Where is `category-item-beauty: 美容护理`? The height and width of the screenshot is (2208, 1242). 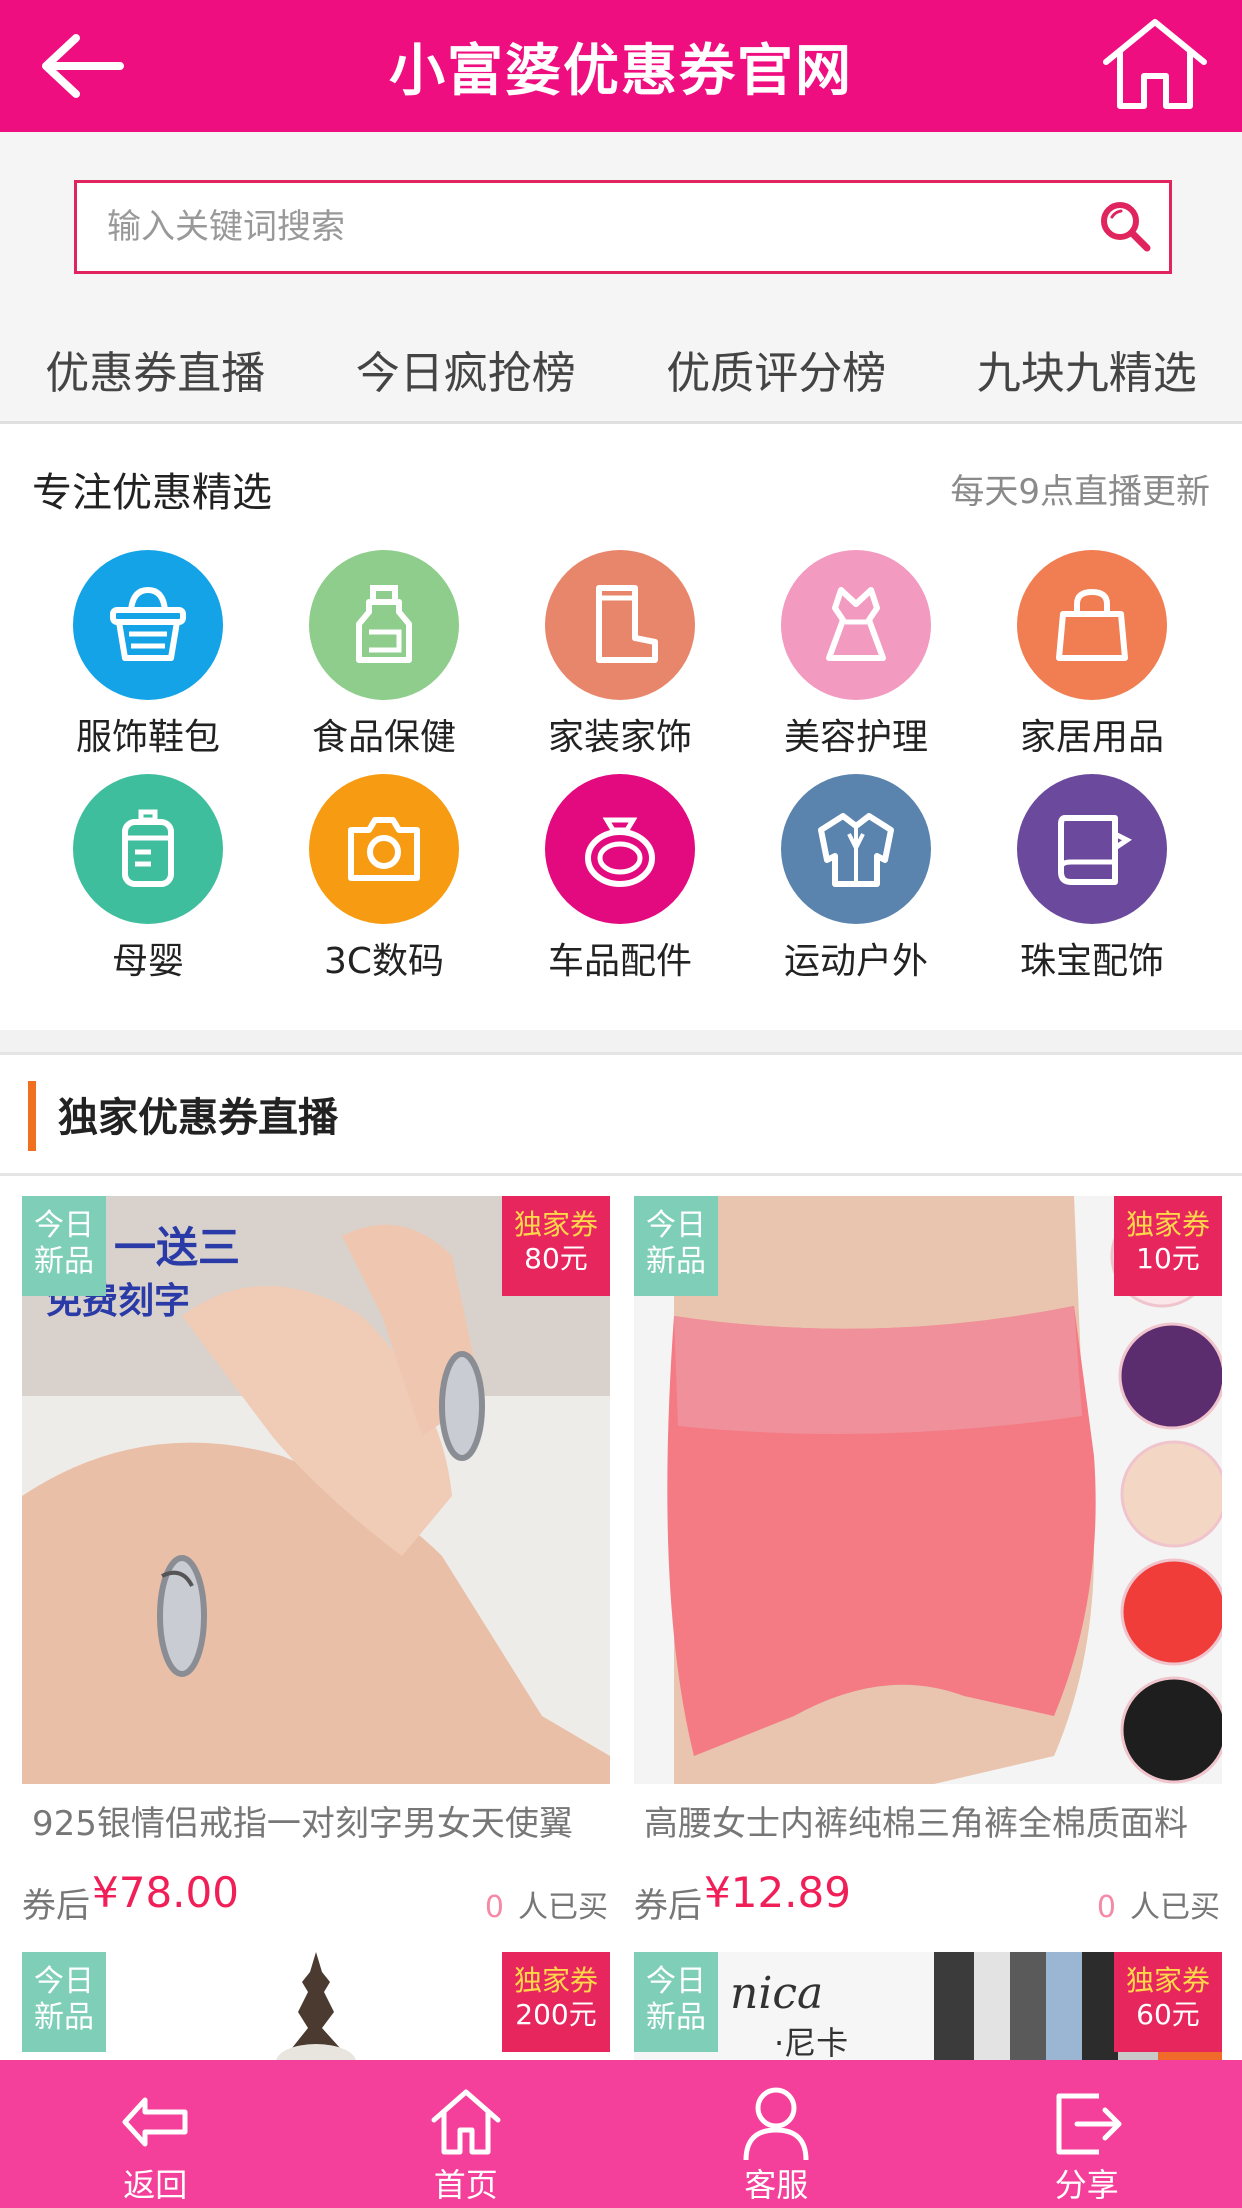 category-item-beauty: 美容护理 is located at coordinates (856, 655).